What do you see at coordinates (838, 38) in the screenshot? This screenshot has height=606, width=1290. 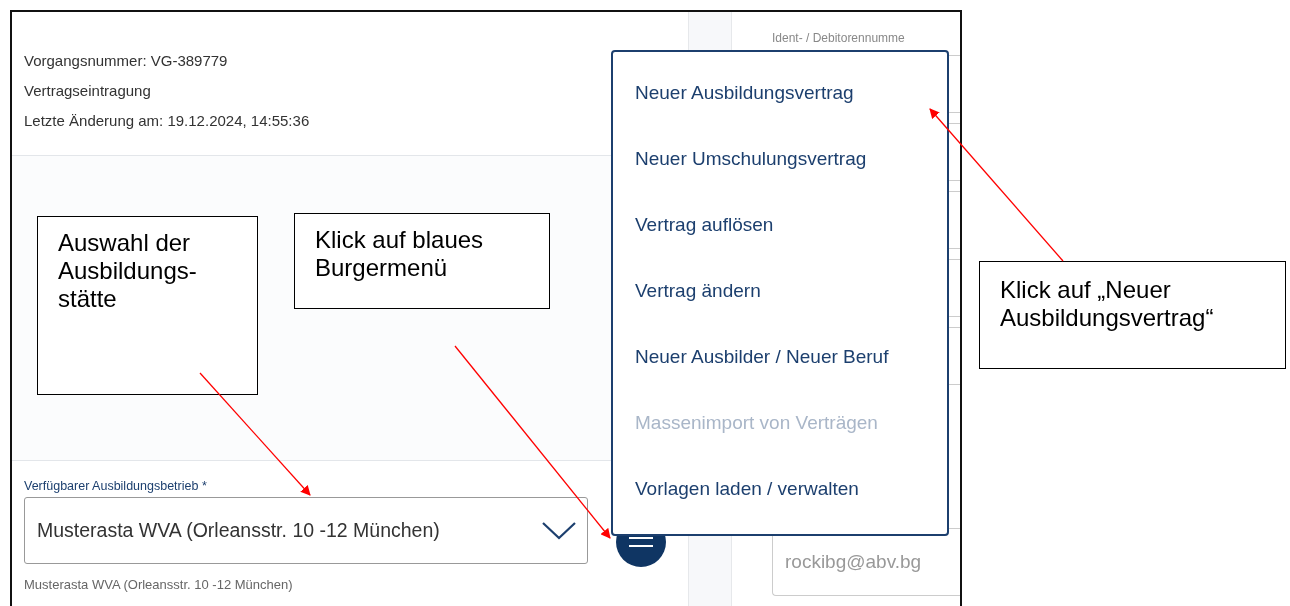 I see `field-label: Ident- / Debitorennumme` at bounding box center [838, 38].